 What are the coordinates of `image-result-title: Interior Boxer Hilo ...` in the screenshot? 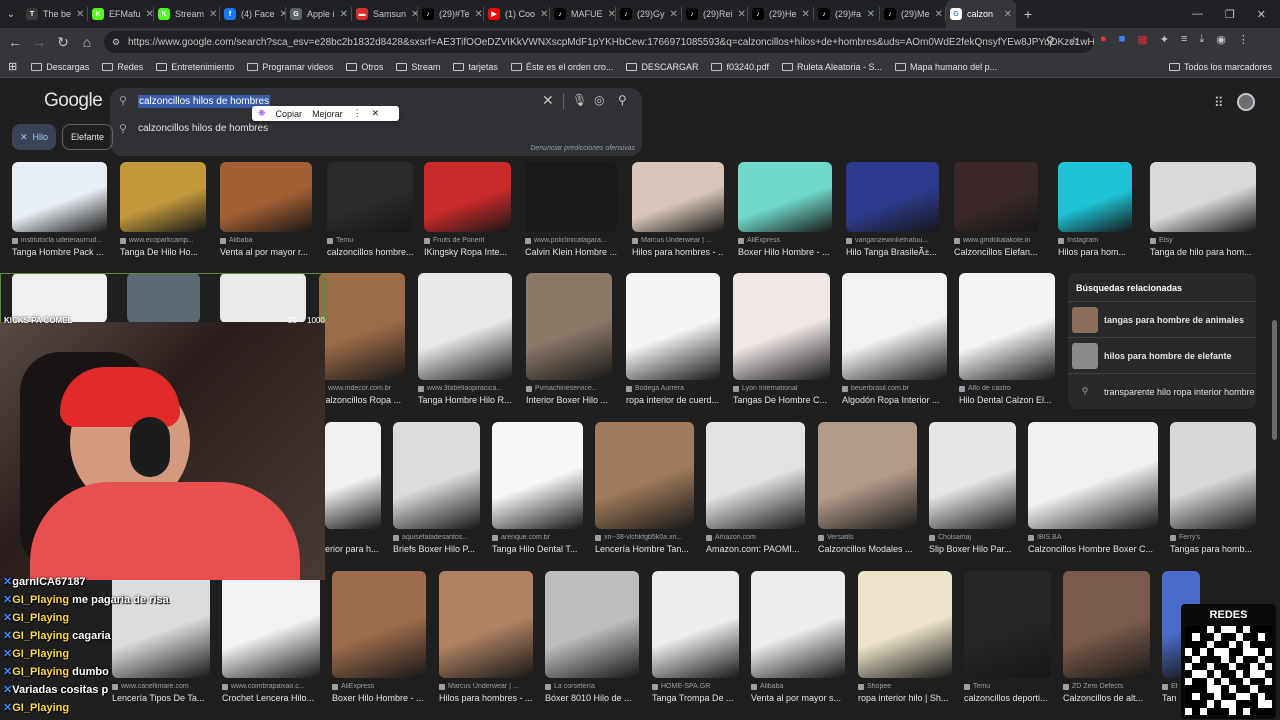 It's located at (569, 400).